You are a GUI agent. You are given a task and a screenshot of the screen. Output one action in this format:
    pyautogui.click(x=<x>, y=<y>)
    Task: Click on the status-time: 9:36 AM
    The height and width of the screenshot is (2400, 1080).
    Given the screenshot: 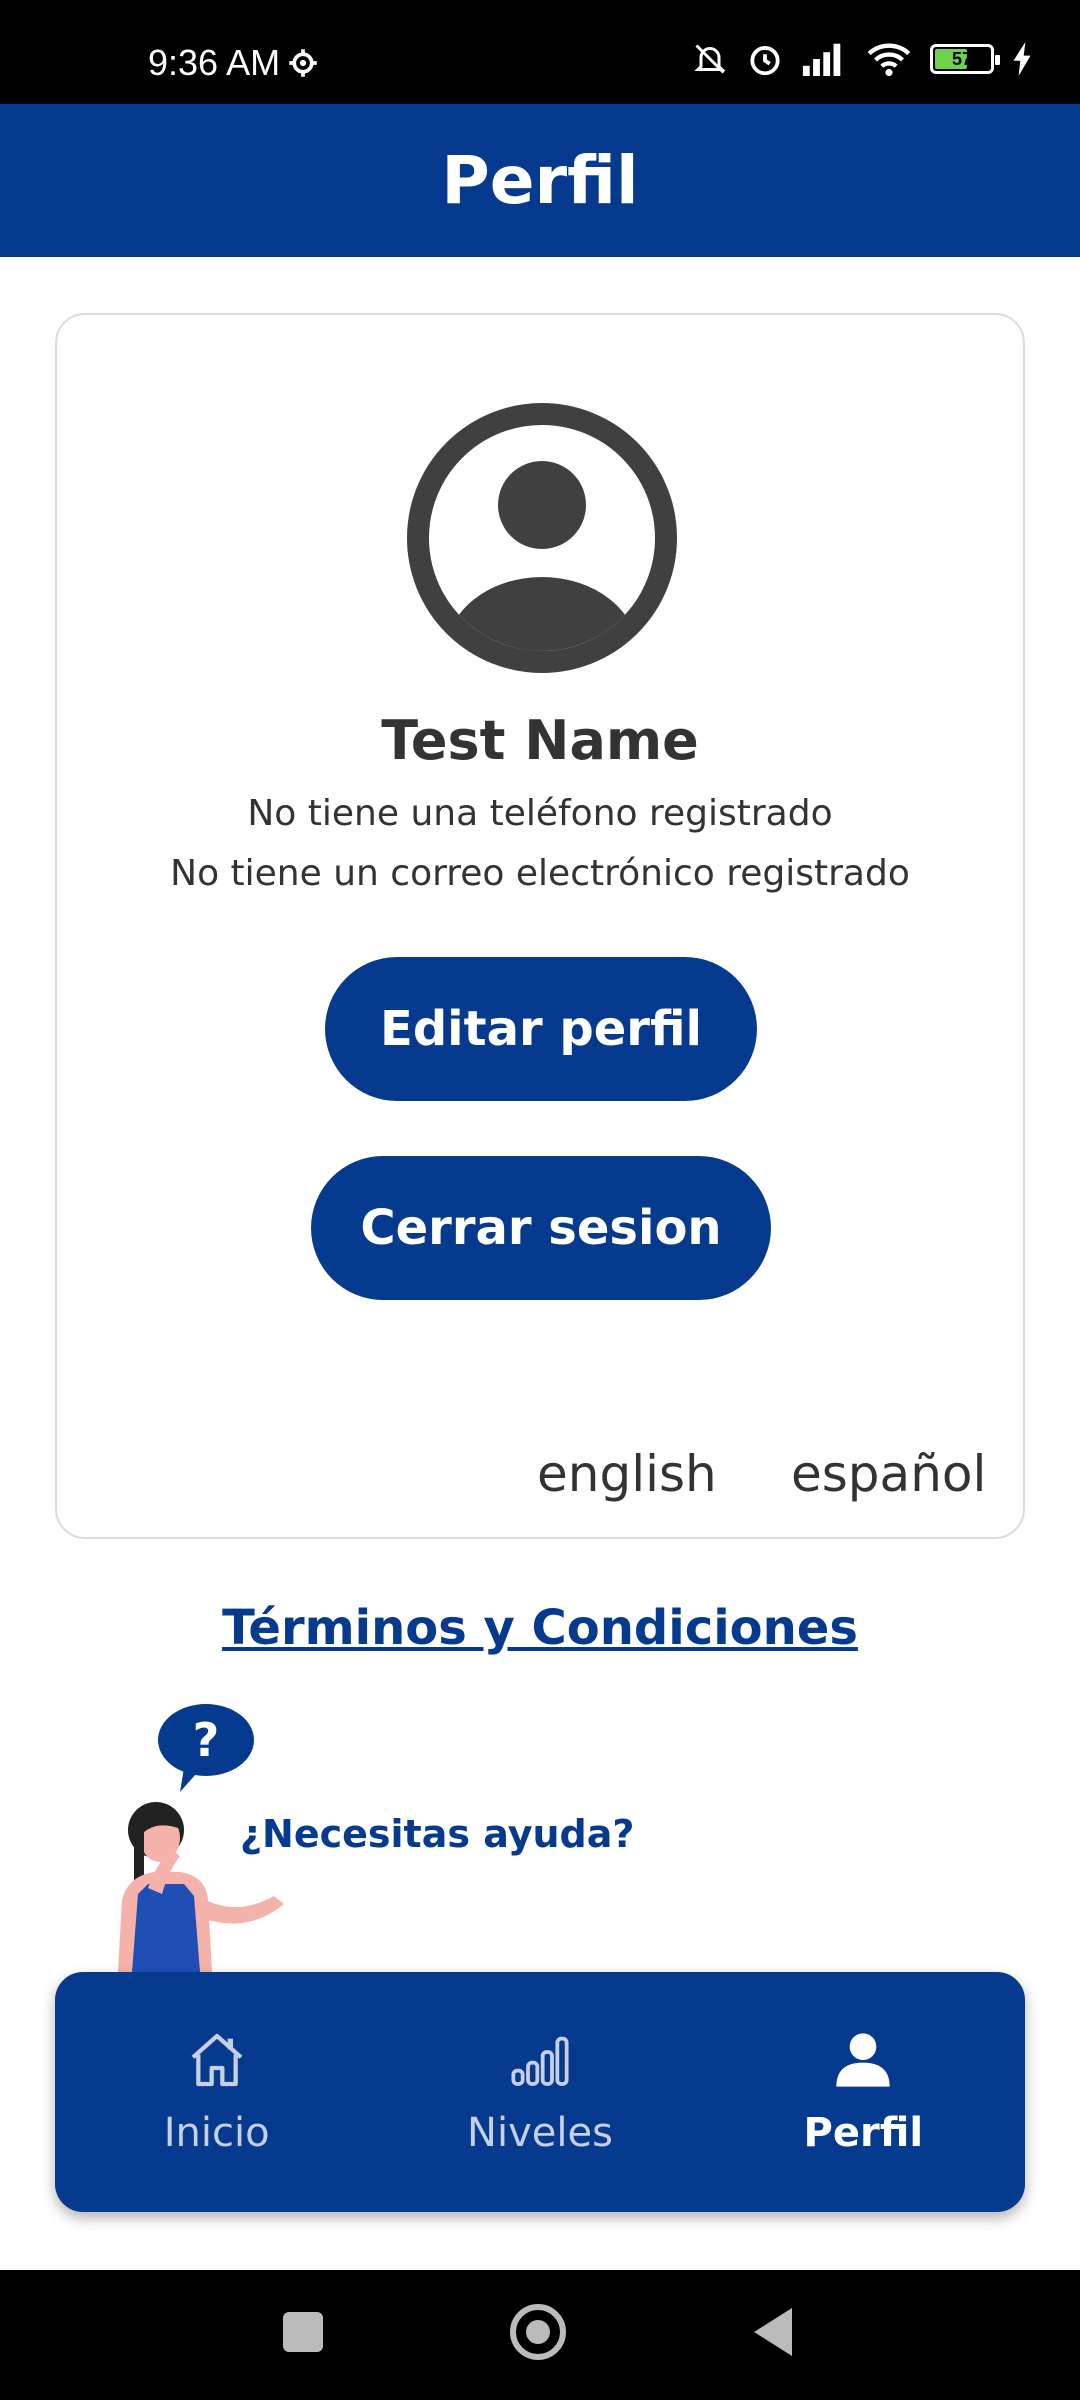 What is the action you would take?
    pyautogui.click(x=233, y=63)
    